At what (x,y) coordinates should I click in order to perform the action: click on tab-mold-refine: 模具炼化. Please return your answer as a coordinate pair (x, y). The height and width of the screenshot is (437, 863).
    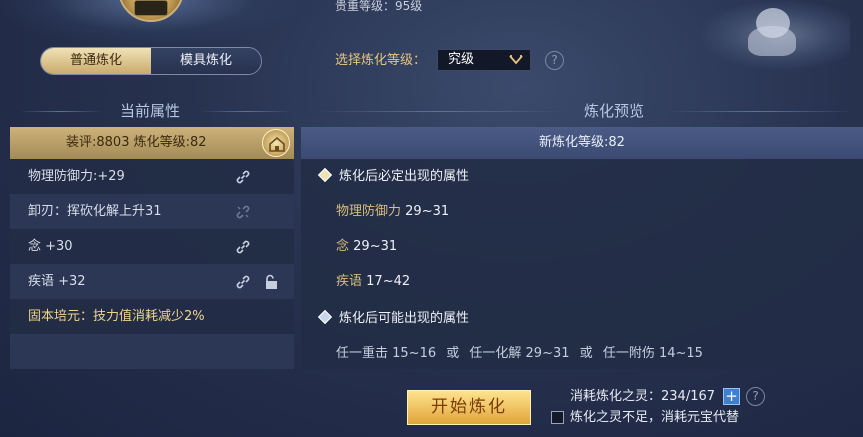
    Looking at the image, I should click on (206, 61).